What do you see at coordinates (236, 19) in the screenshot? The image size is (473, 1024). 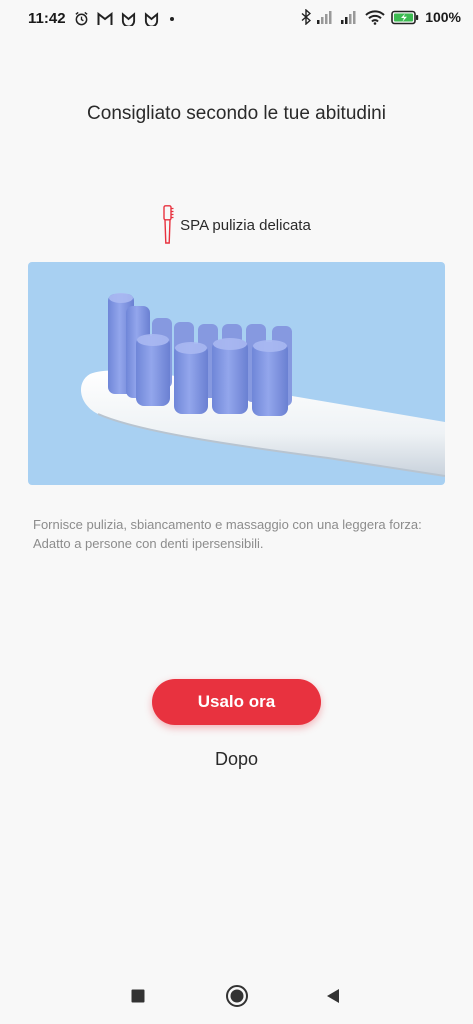 I see `status-bar: 11:42 100%` at bounding box center [236, 19].